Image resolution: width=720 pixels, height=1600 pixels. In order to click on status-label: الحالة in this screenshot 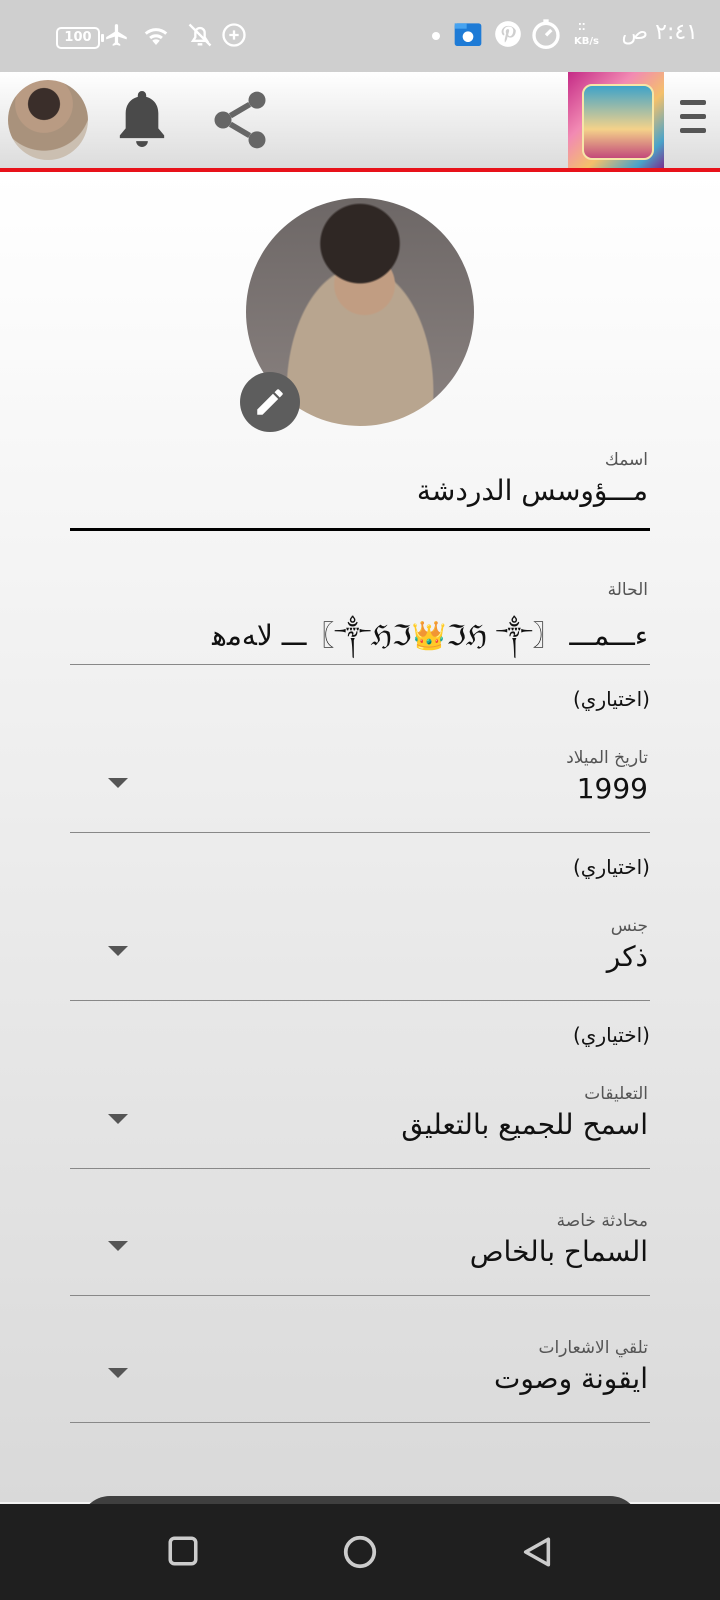, I will do `click(627, 590)`.